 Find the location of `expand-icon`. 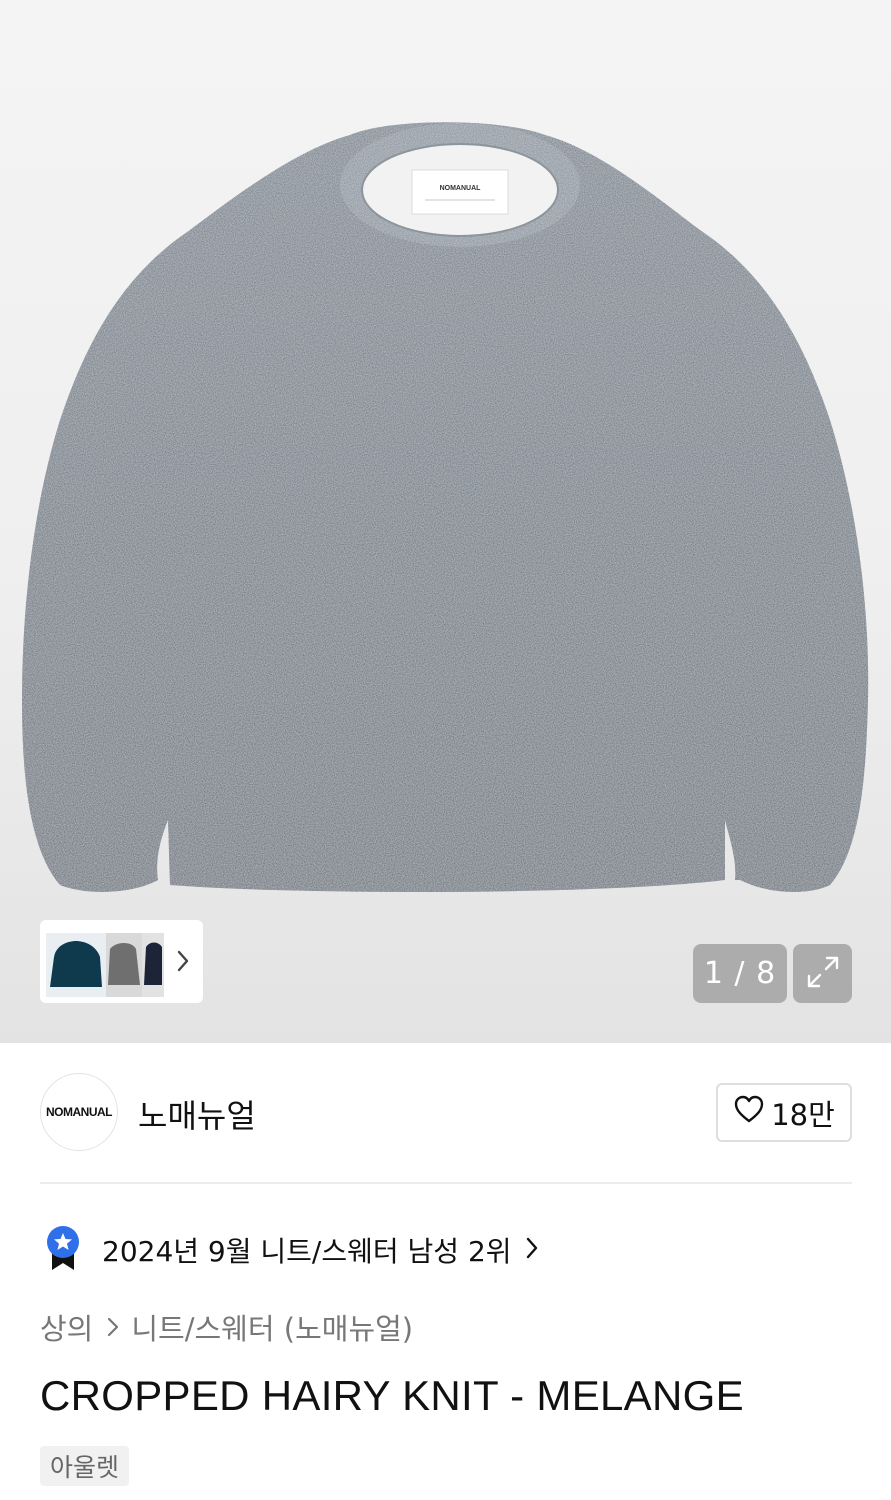

expand-icon is located at coordinates (823, 974).